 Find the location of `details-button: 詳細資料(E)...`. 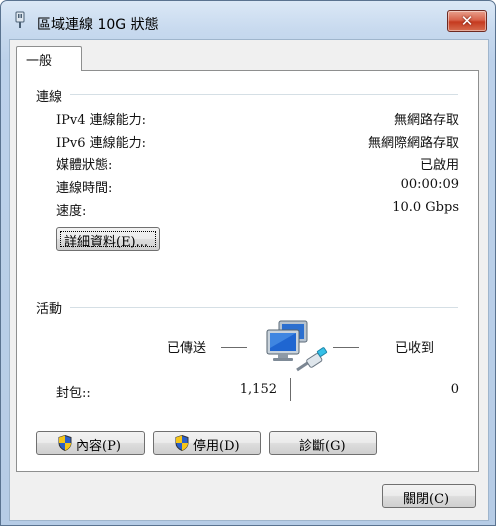

details-button: 詳細資料(E)... is located at coordinates (108, 239).